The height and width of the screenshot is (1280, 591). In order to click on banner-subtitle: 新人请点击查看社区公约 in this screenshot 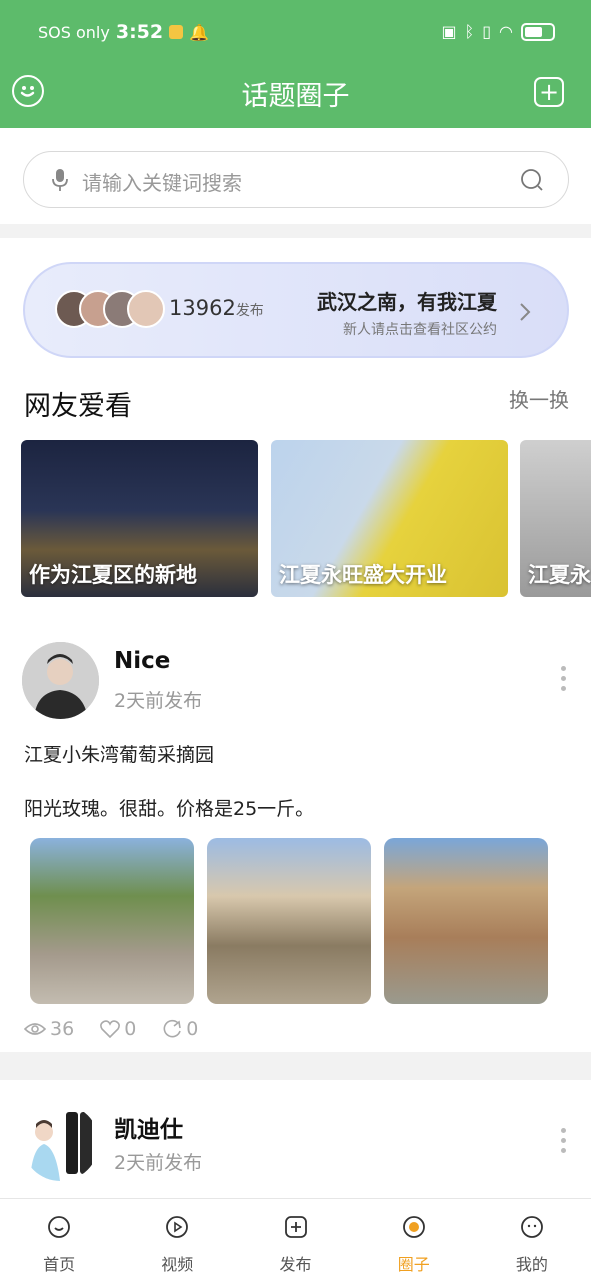, I will do `click(420, 330)`.